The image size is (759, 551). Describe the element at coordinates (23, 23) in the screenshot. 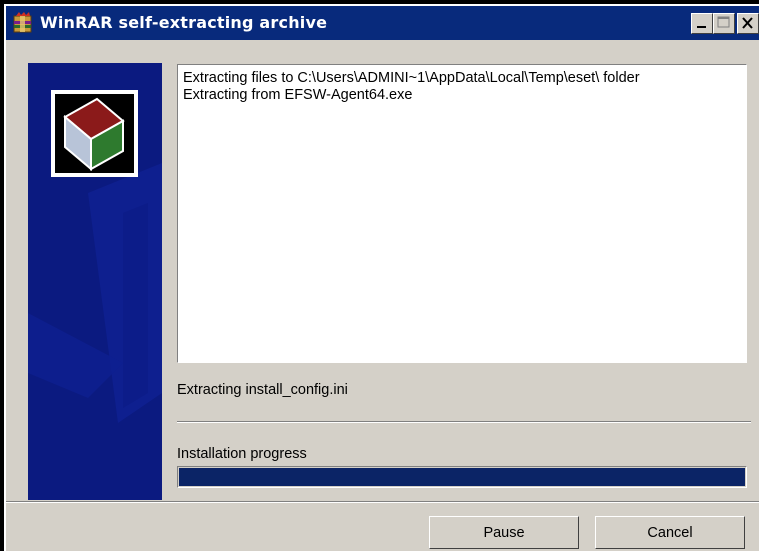

I see `winrar-archive-icon` at that location.